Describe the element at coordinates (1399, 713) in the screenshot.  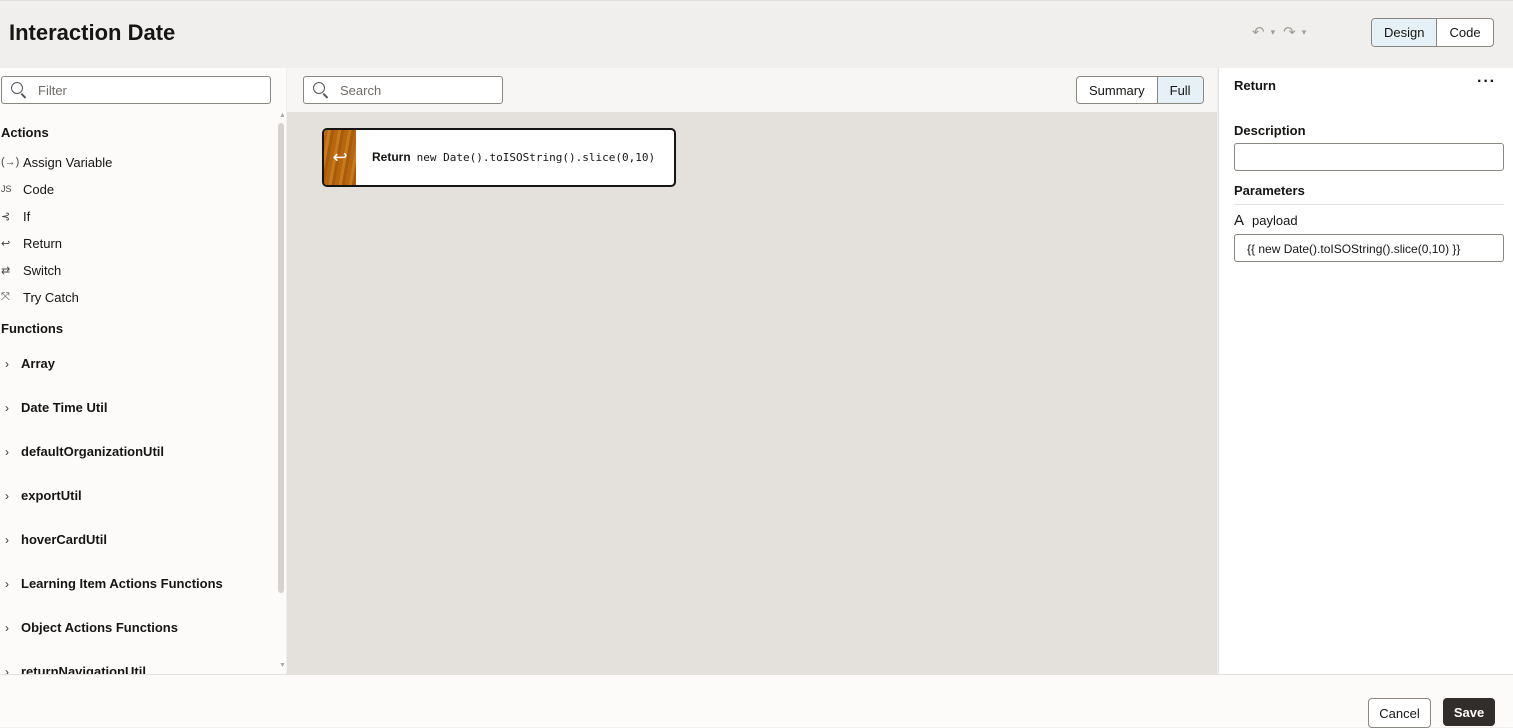
I see `cancel-button: Cancel` at that location.